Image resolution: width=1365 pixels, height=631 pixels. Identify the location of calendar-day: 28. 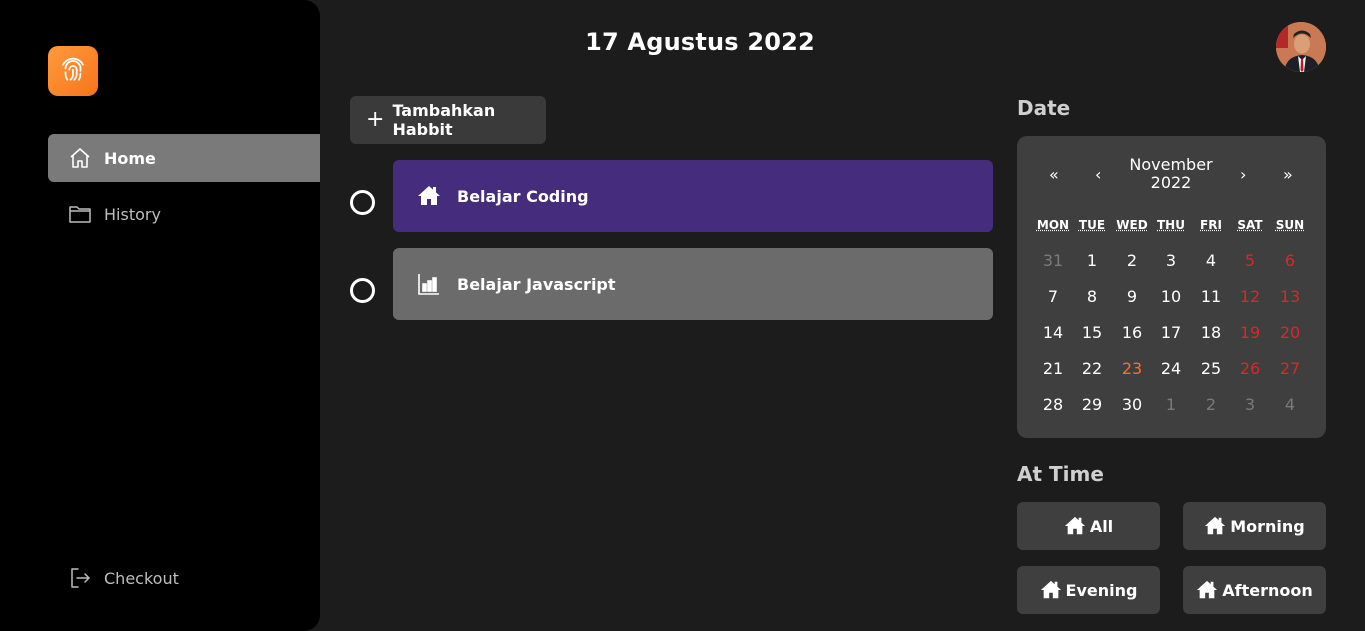
(1053, 404).